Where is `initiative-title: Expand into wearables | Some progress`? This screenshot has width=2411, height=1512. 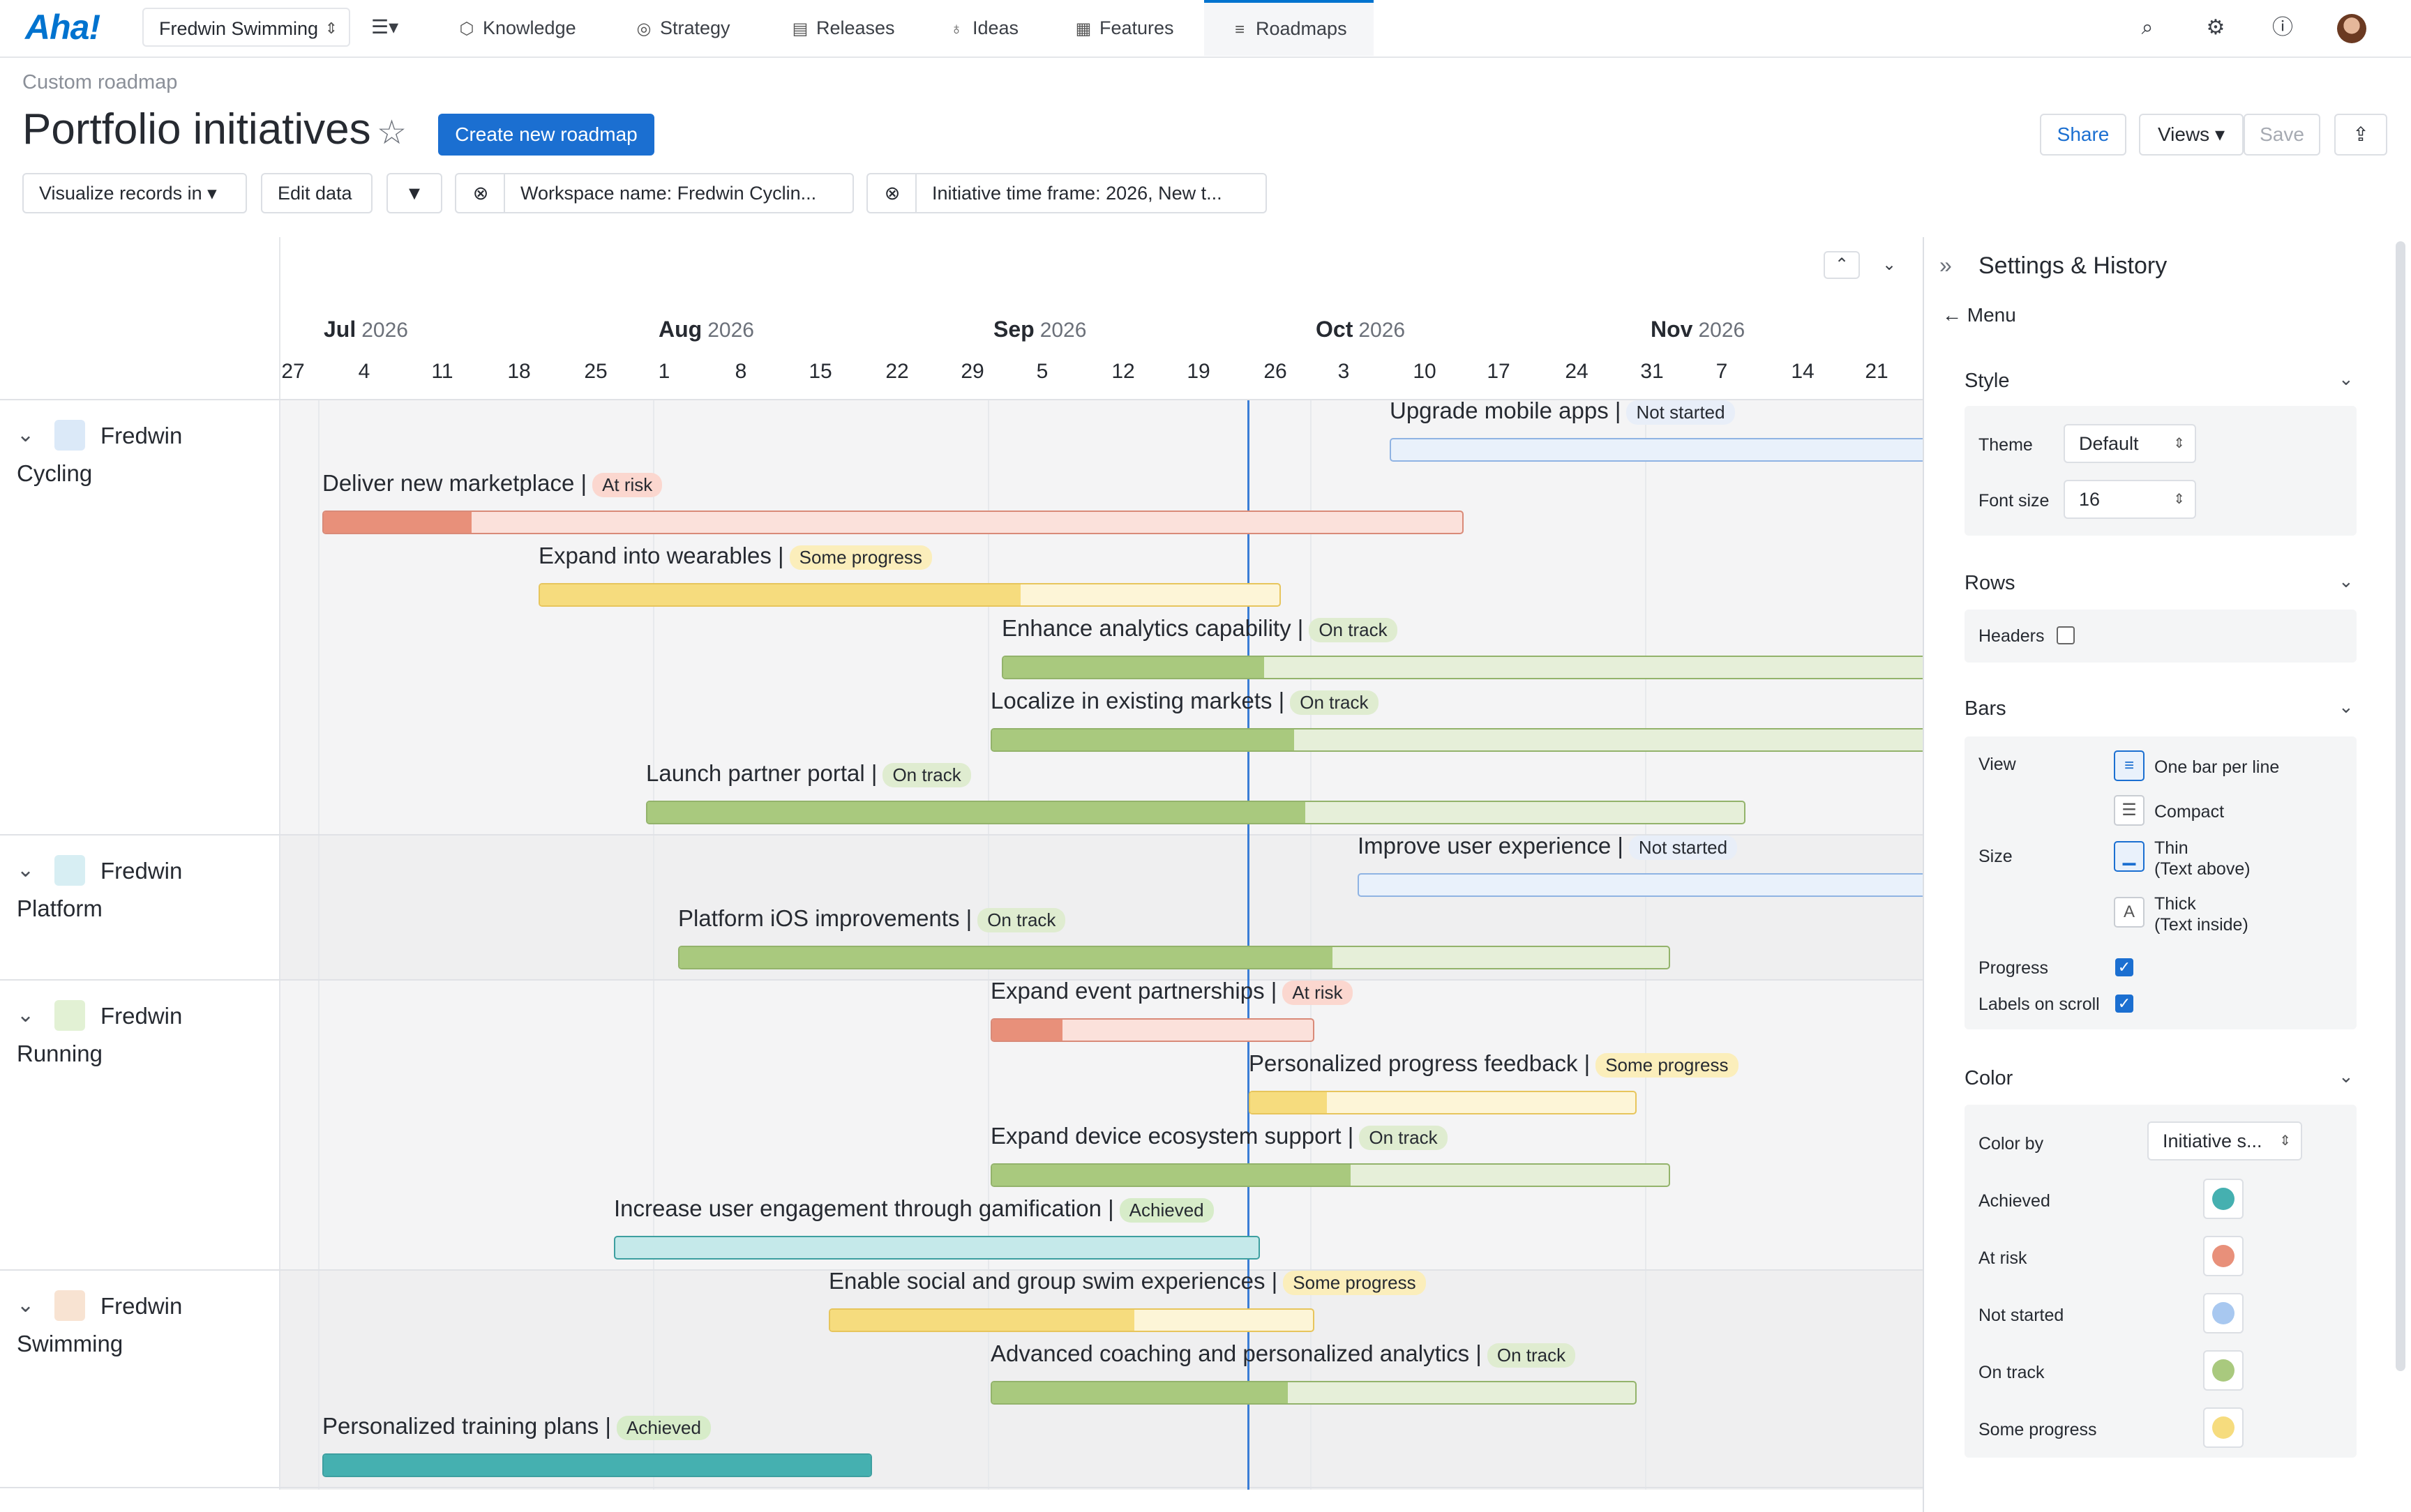
initiative-title: Expand into wearables | Some progress is located at coordinates (735, 556).